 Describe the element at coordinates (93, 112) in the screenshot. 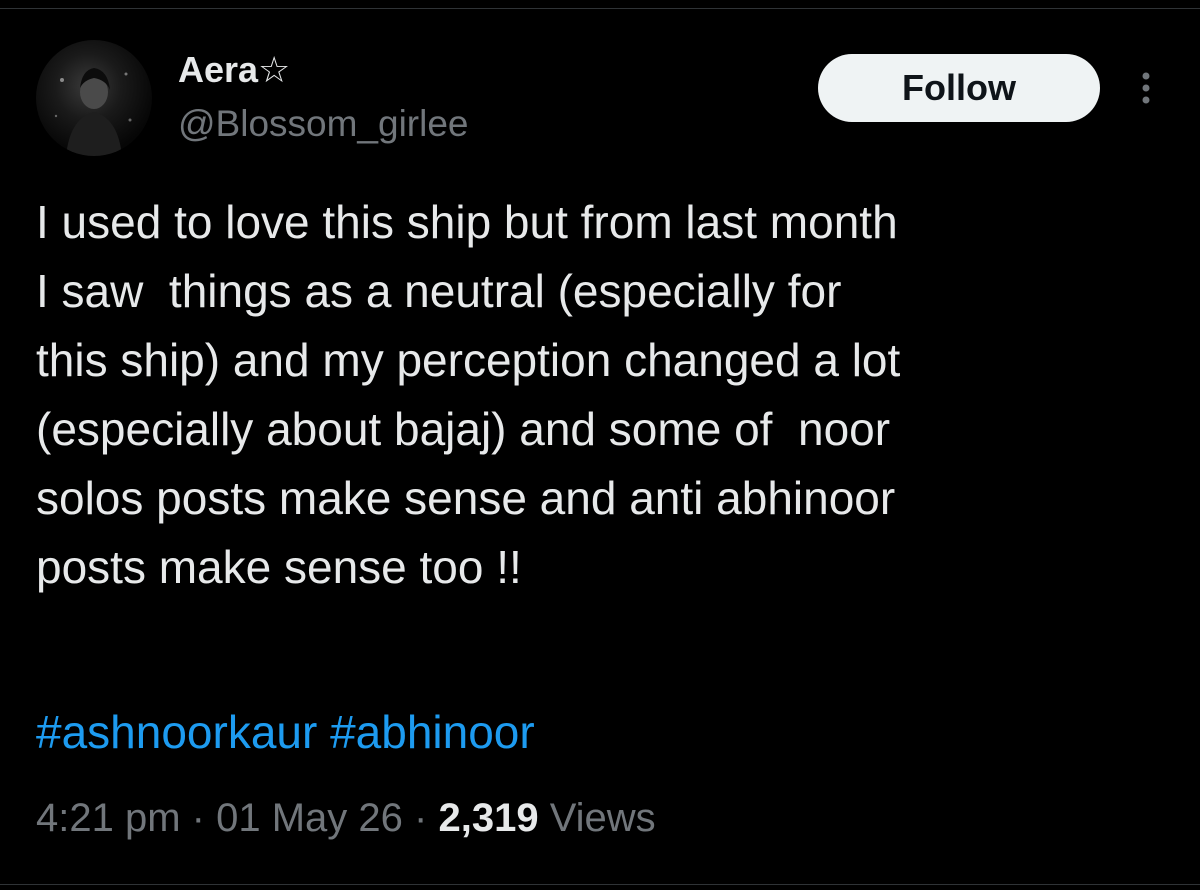

I see `avatar-image` at that location.